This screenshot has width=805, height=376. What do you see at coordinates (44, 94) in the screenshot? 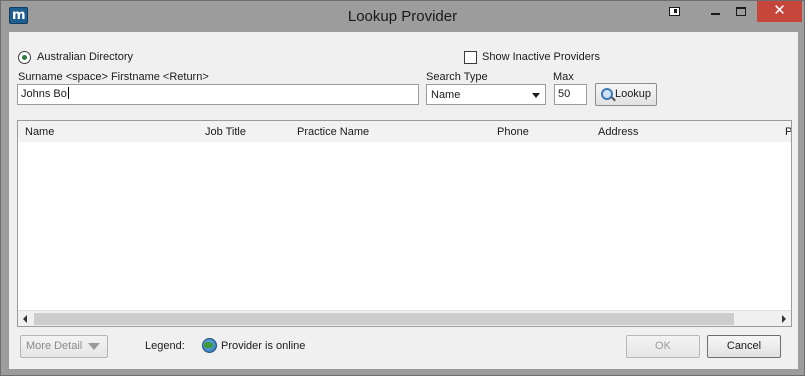
I see `surname-input-value: Johns Bo` at bounding box center [44, 94].